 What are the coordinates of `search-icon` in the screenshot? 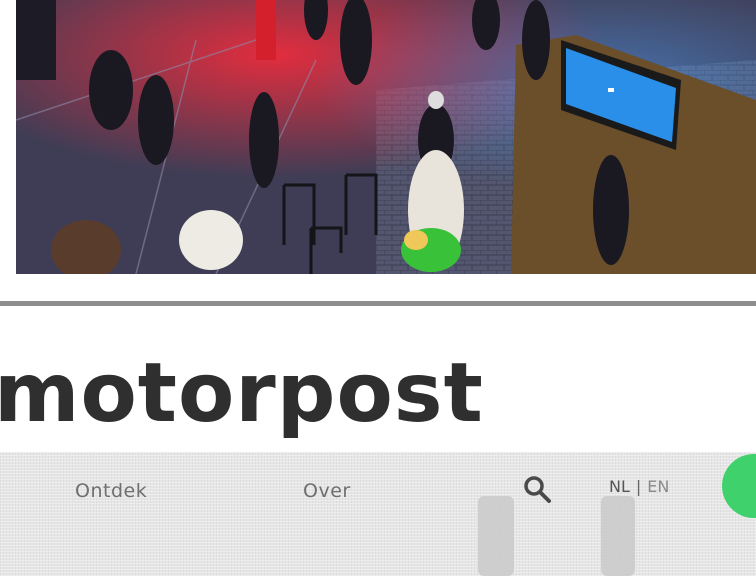 It's located at (537, 489).